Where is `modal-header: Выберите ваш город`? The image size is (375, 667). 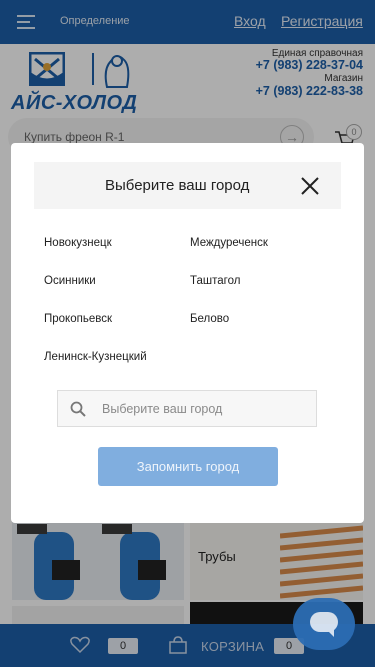 modal-header: Выберите ваш город is located at coordinates (187, 185).